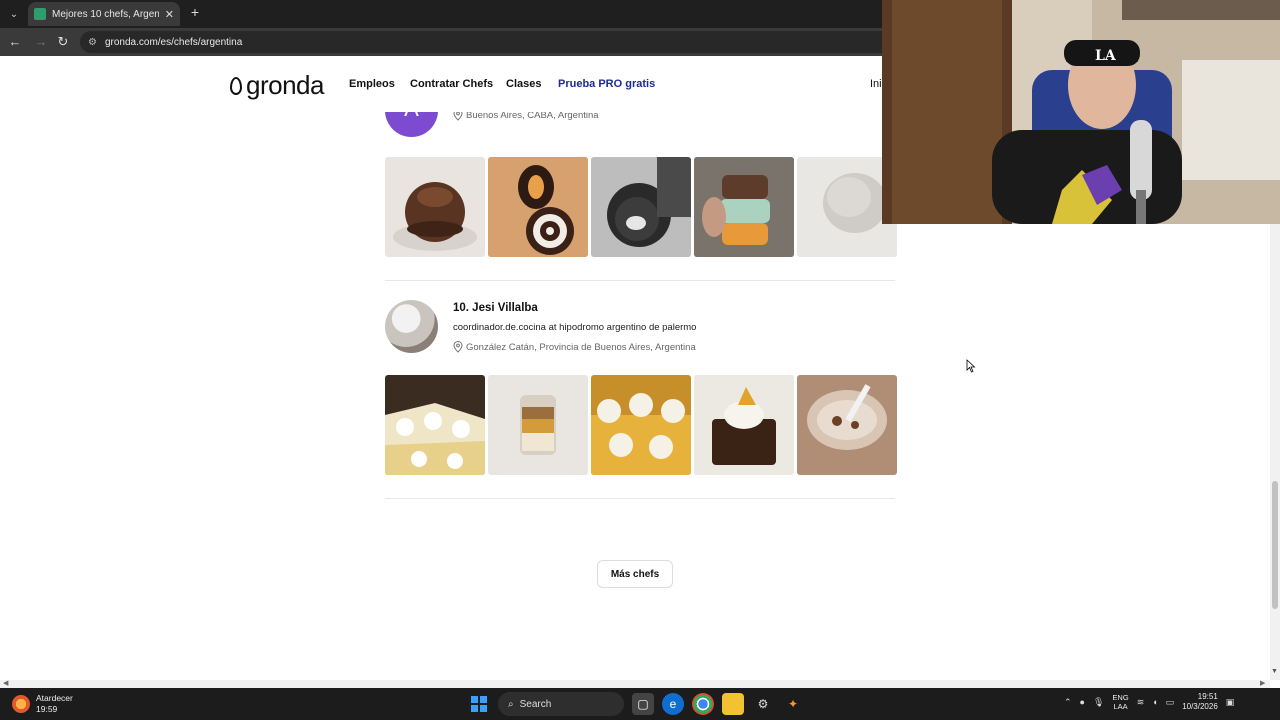  Describe the element at coordinates (1230, 702) in the screenshot. I see `notification-icon: ▣` at that location.